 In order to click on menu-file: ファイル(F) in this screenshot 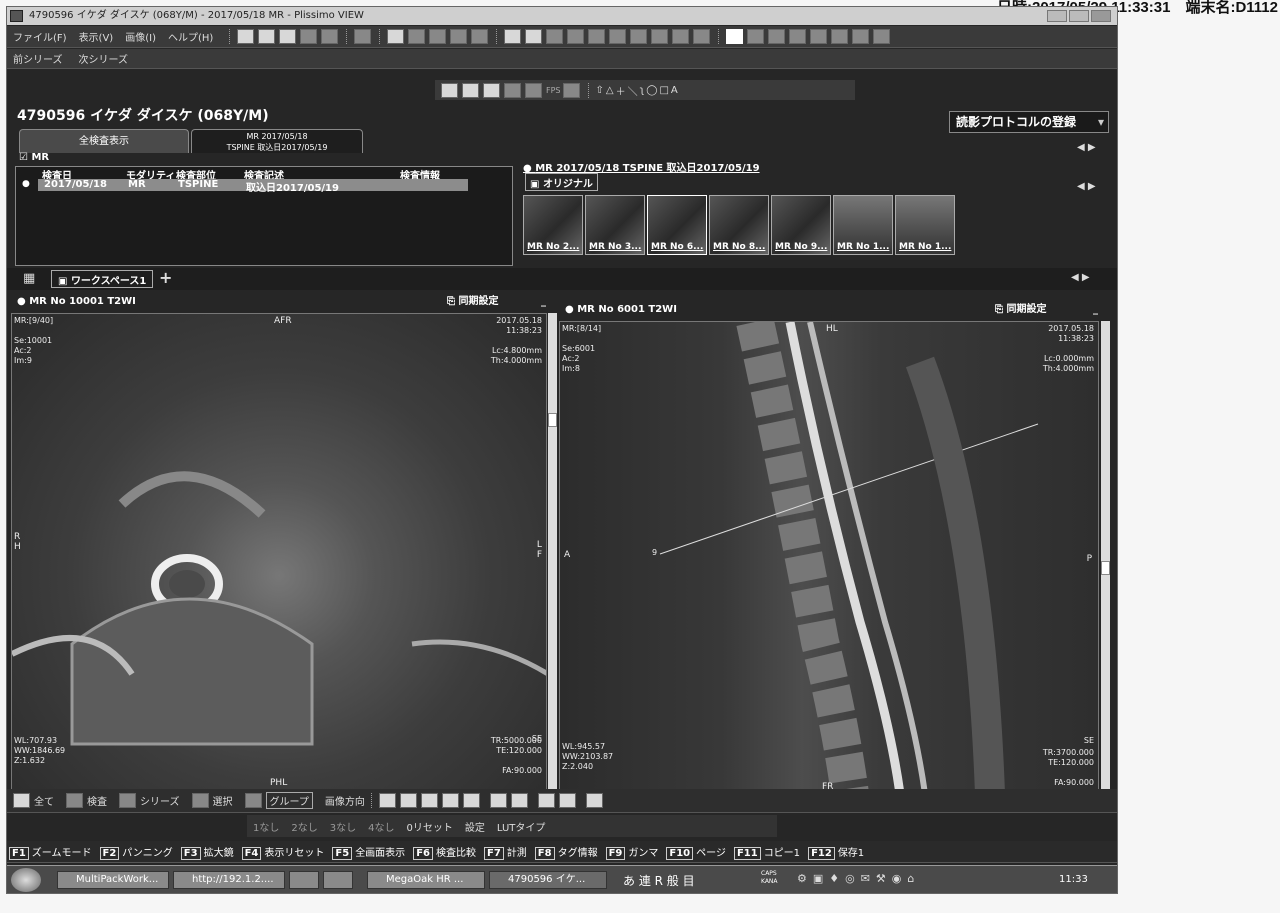, I will do `click(40, 36)`.